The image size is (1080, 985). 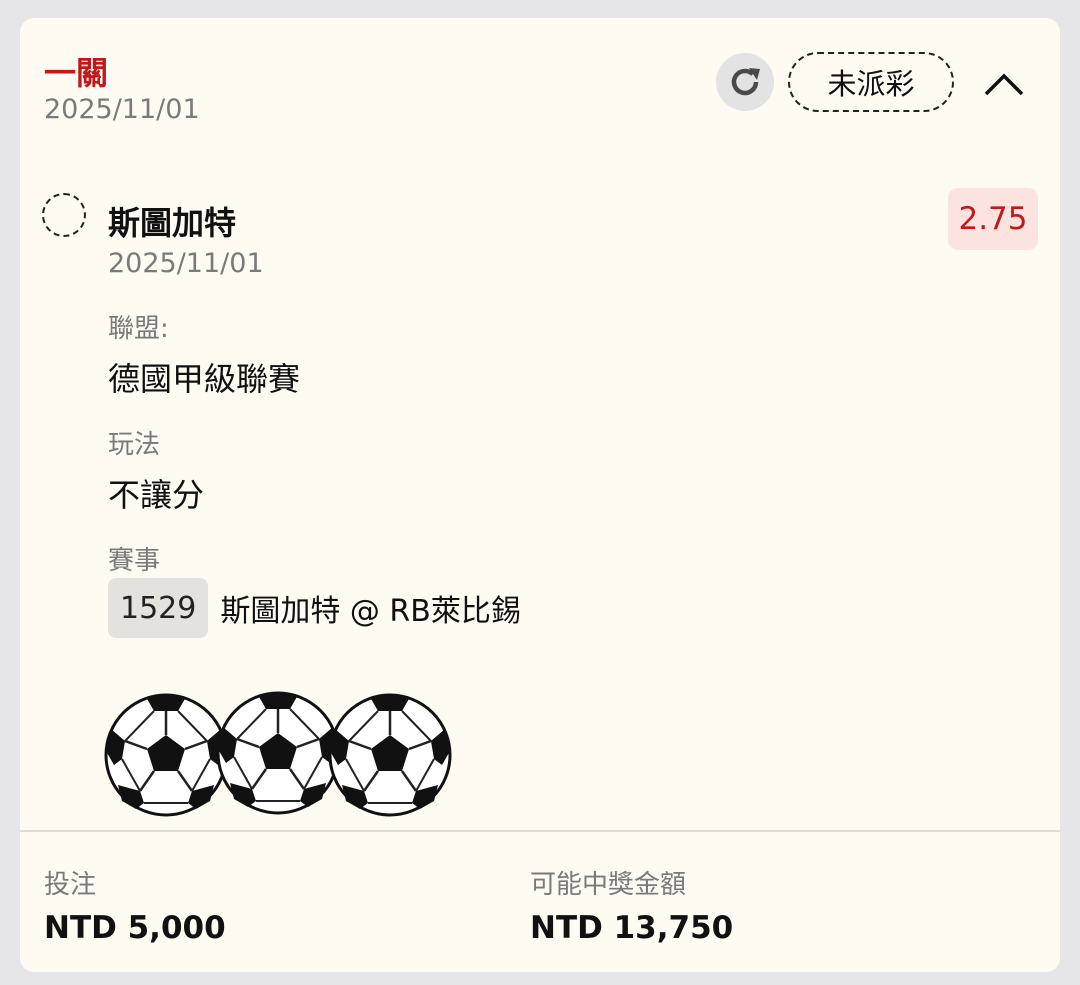 I want to click on status-badge: 未派彩, so click(x=871, y=82).